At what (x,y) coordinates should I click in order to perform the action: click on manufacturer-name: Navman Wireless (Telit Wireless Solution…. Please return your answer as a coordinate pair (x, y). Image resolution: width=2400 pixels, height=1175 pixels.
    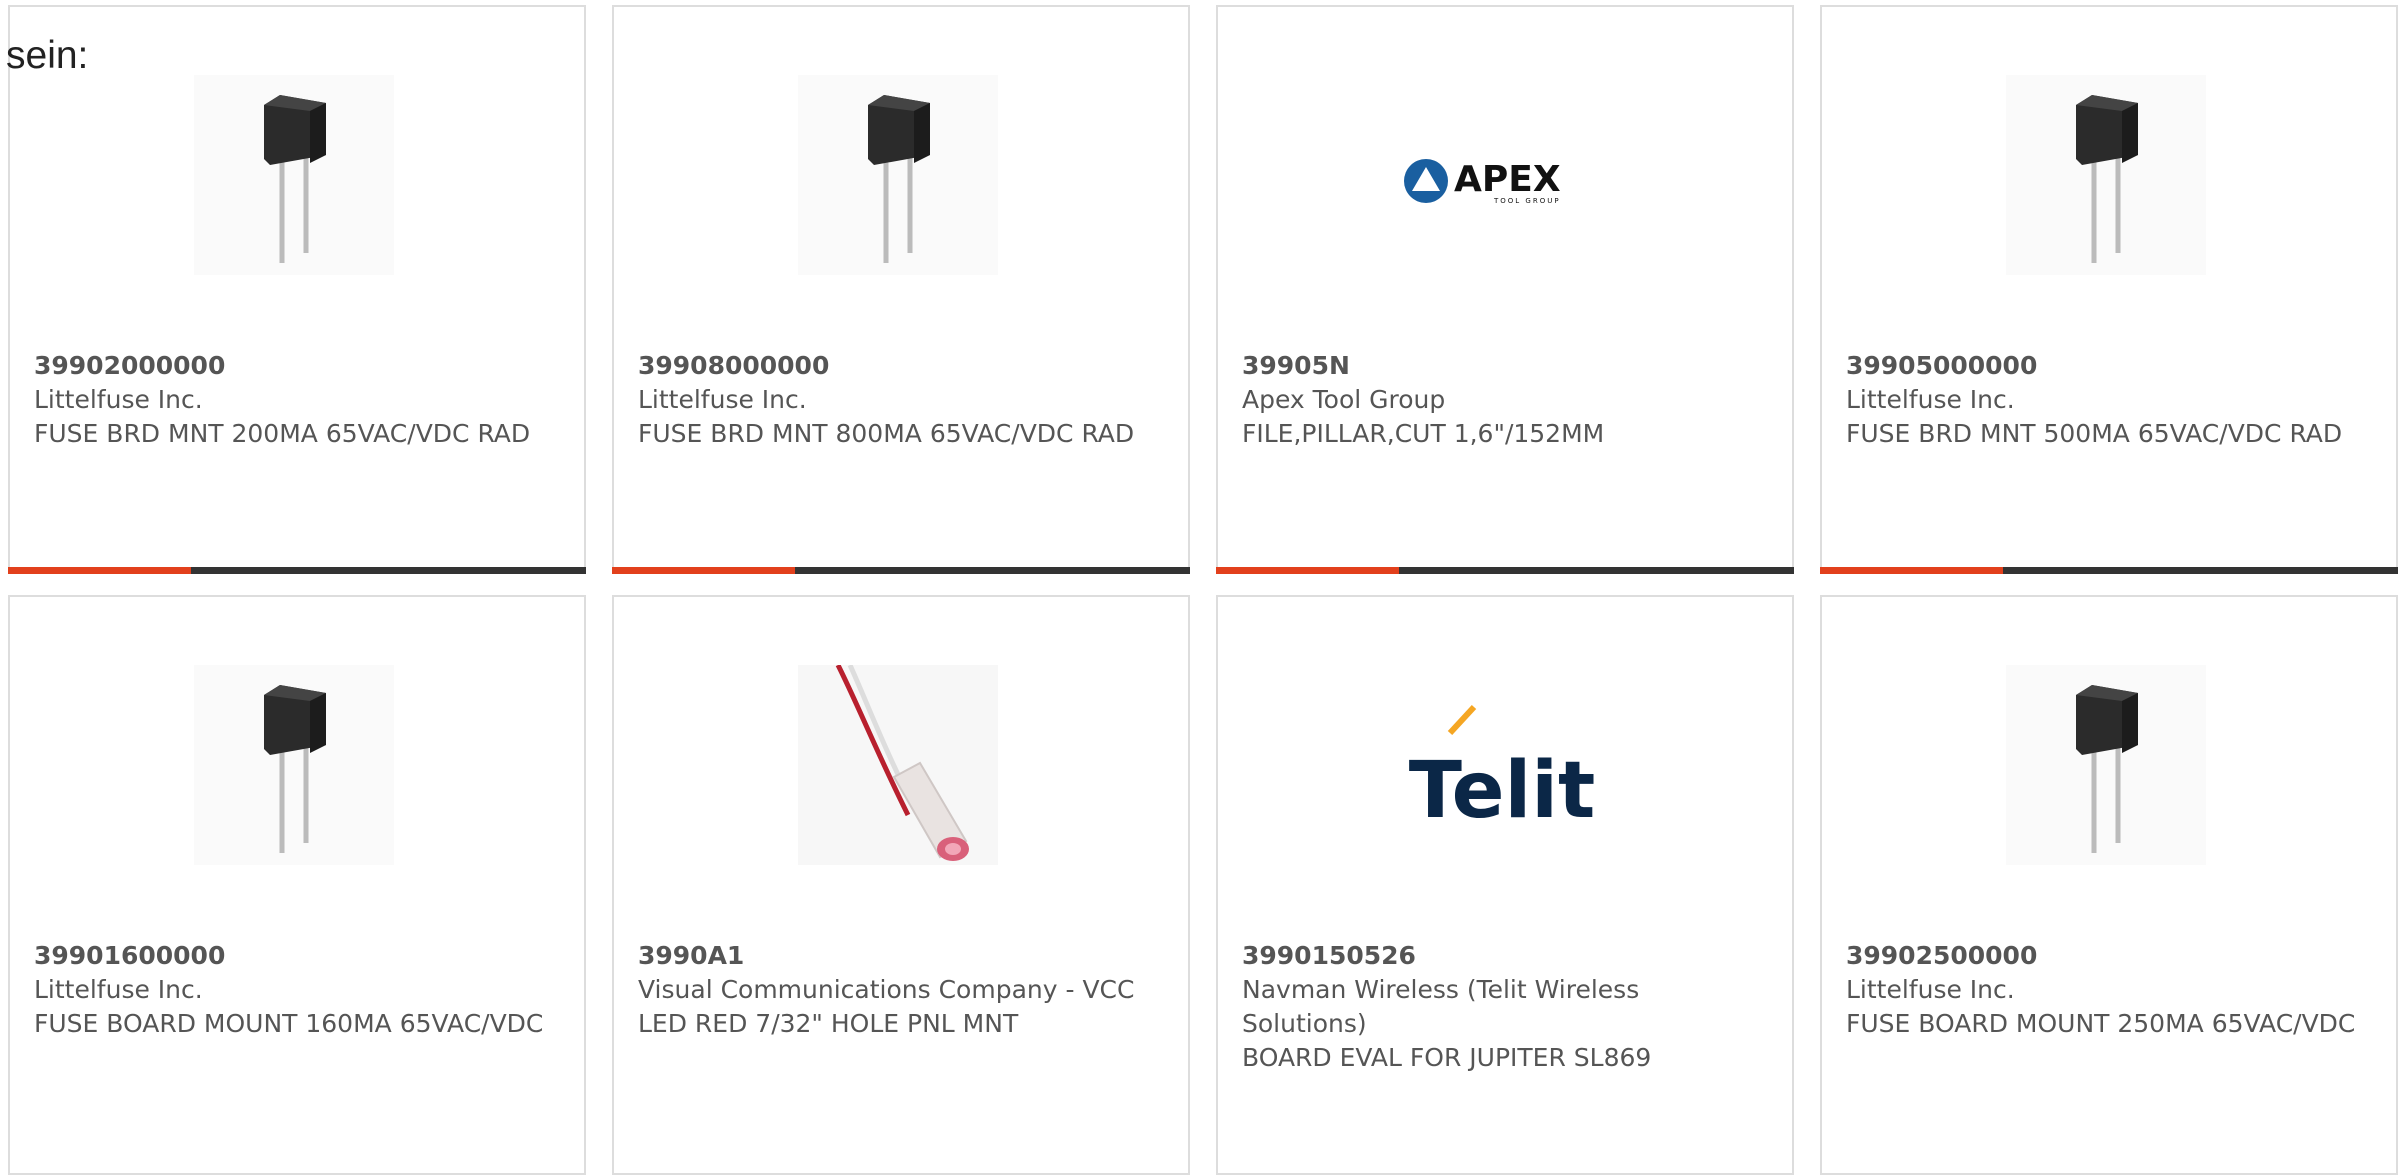
    Looking at the image, I should click on (1441, 1006).